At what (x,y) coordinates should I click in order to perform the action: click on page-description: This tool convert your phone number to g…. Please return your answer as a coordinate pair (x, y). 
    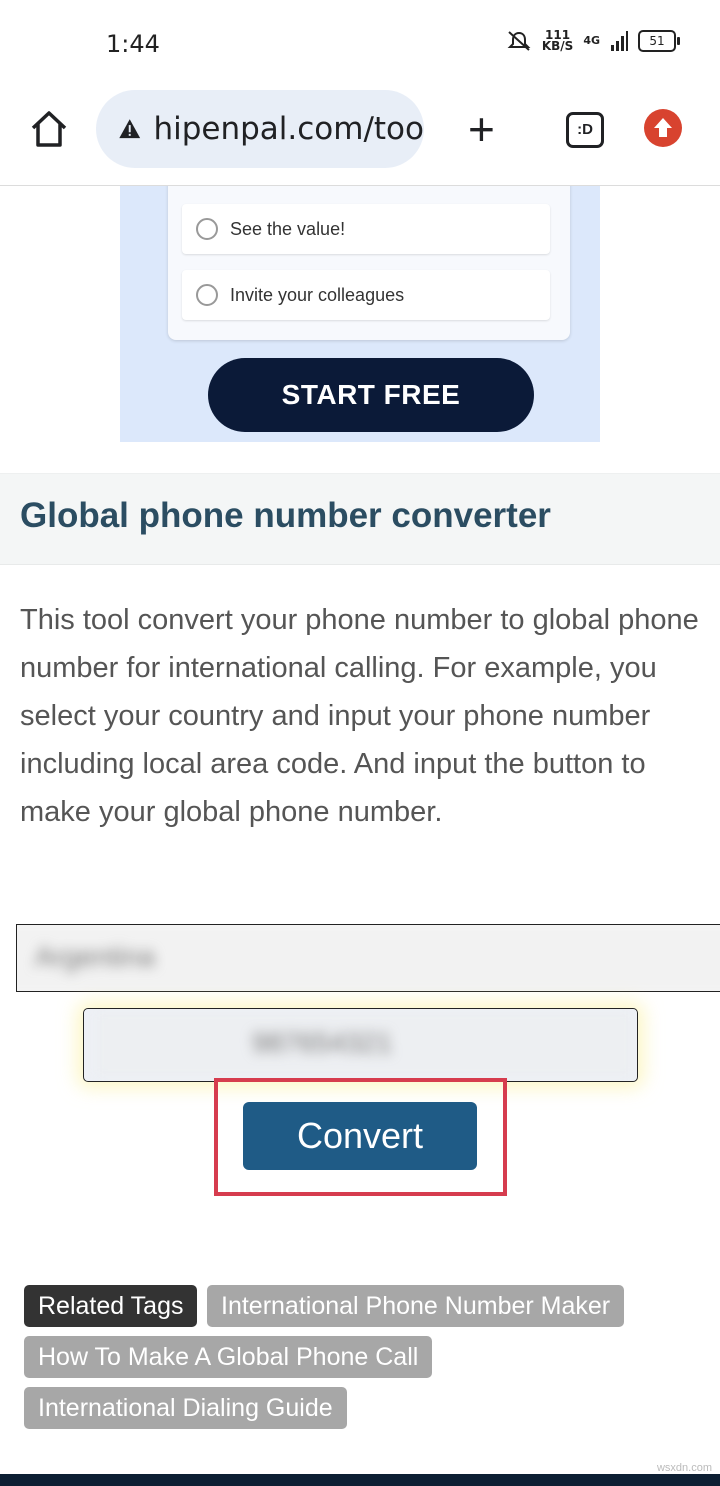
    Looking at the image, I should click on (359, 716).